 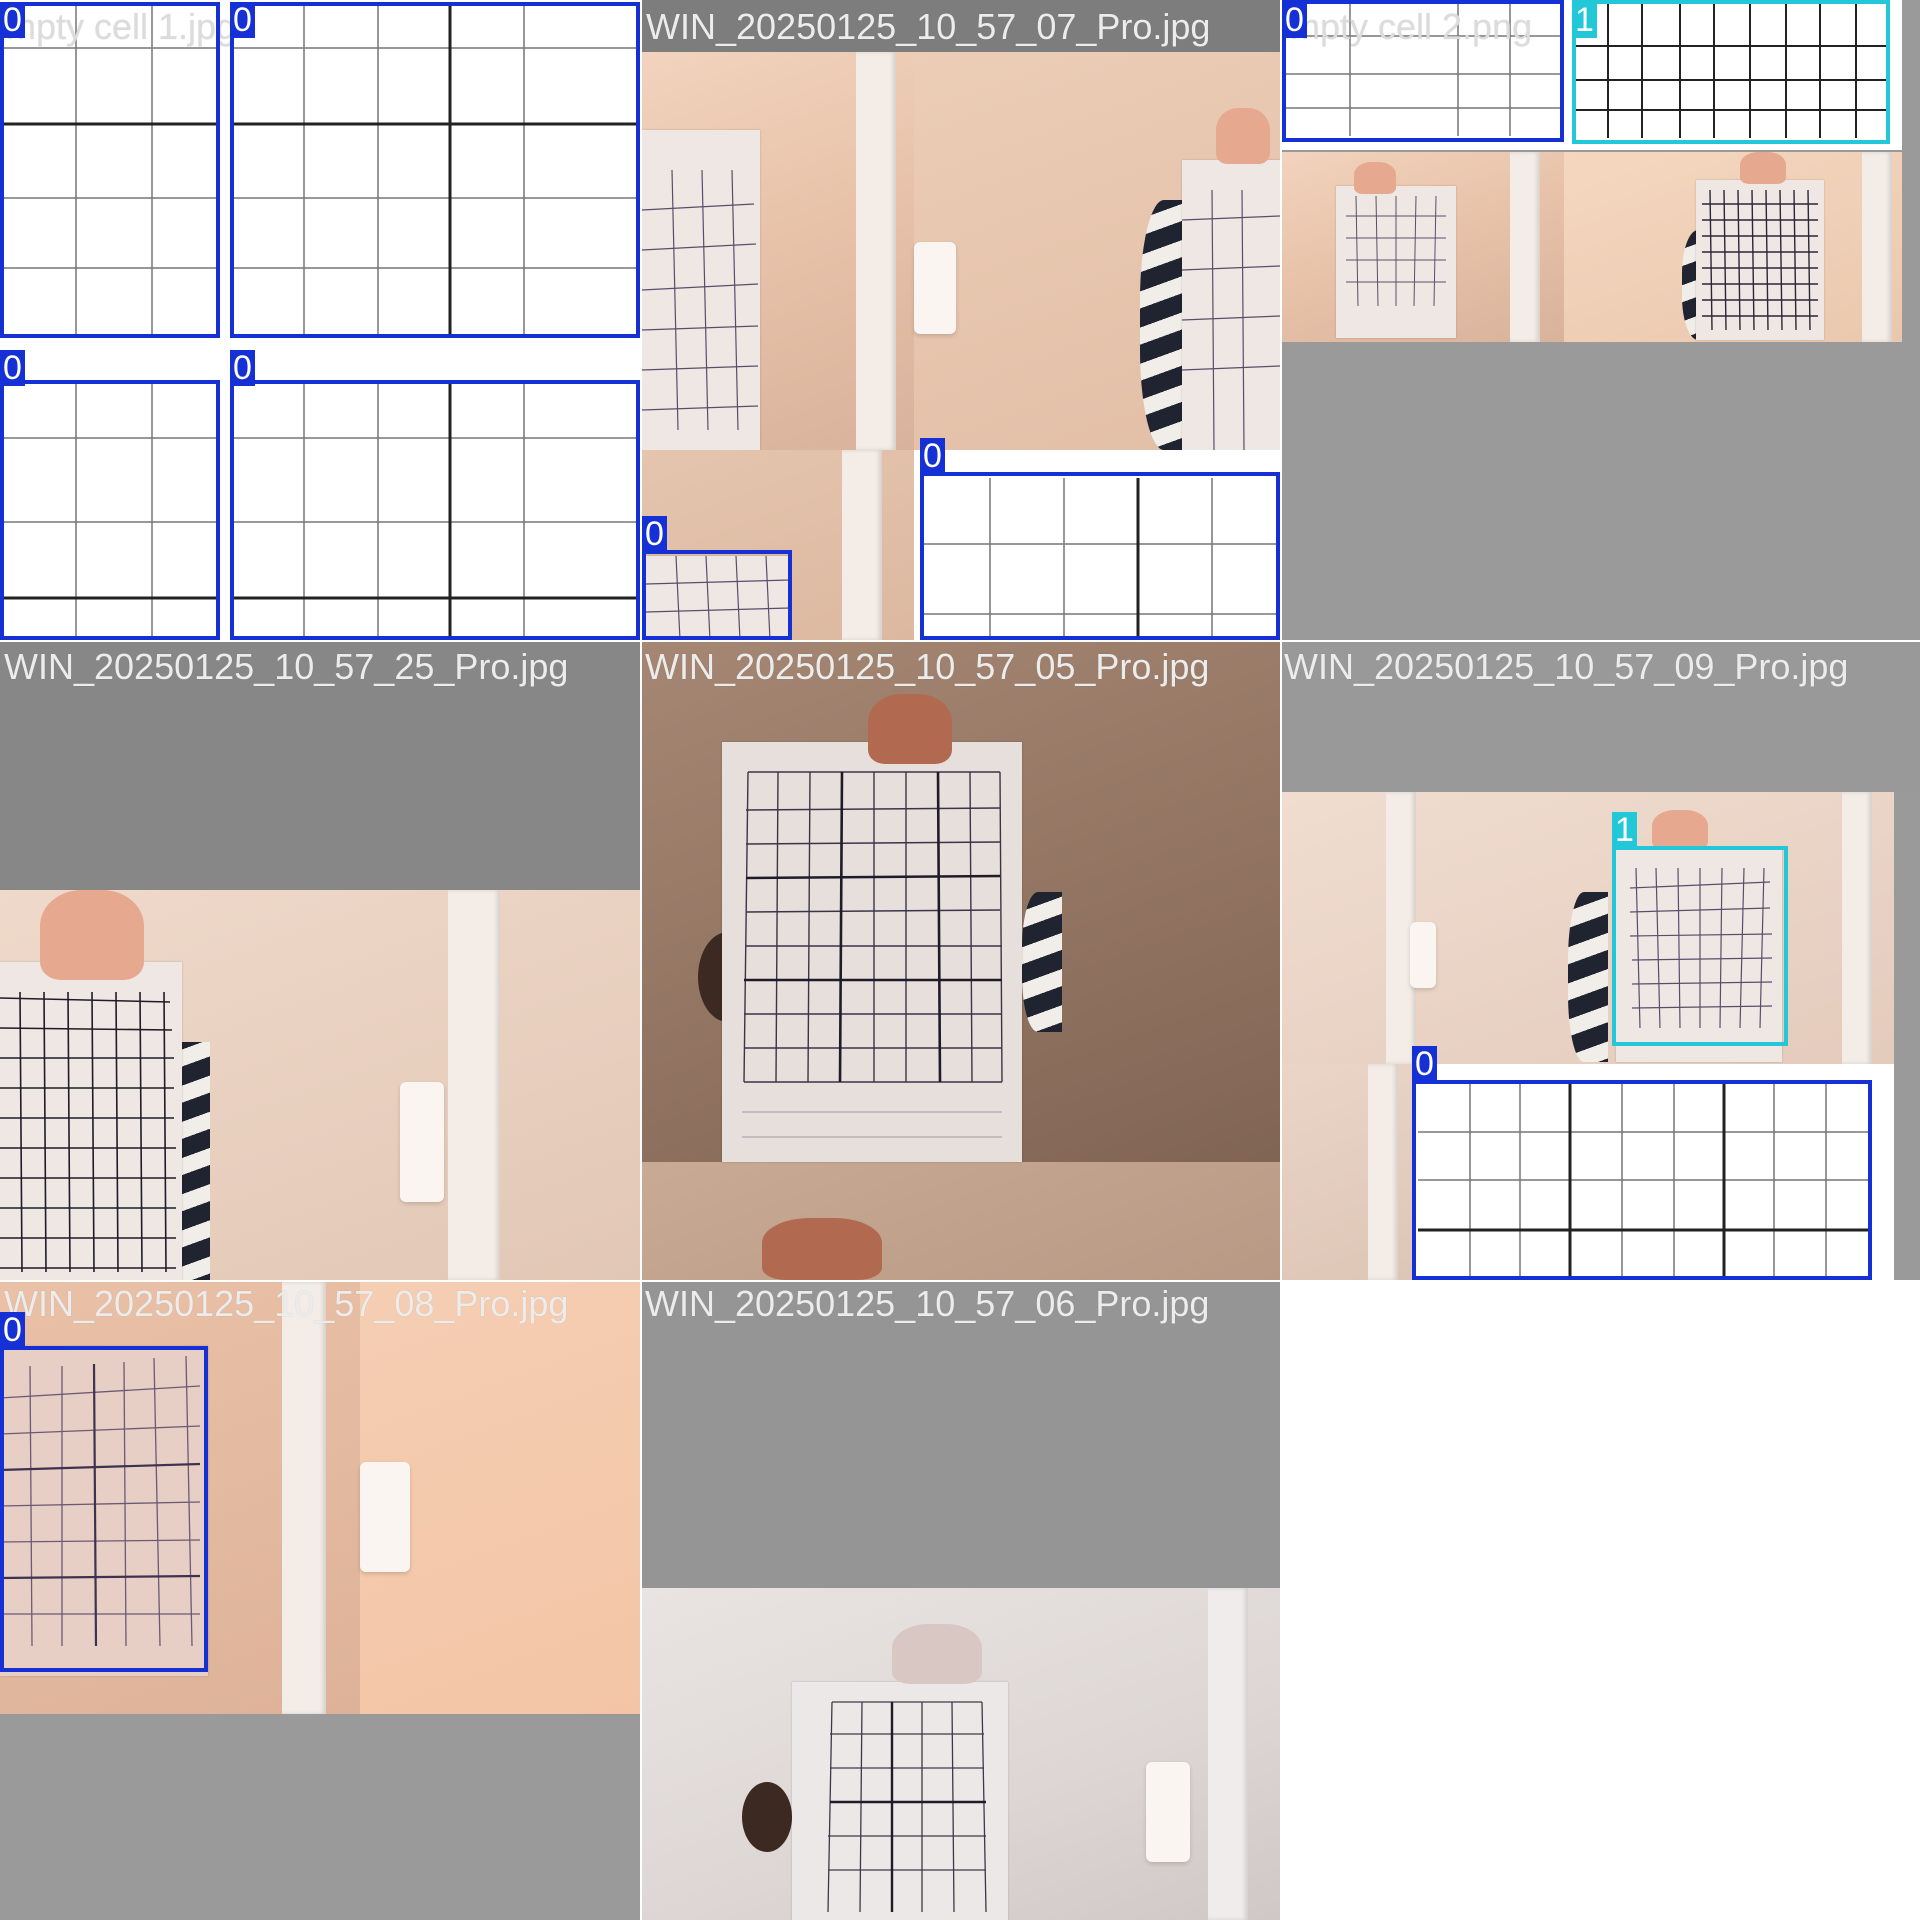 I want to click on image-filename: WIN_20250125_10_57_25_Pro.jpg, so click(x=286, y=666).